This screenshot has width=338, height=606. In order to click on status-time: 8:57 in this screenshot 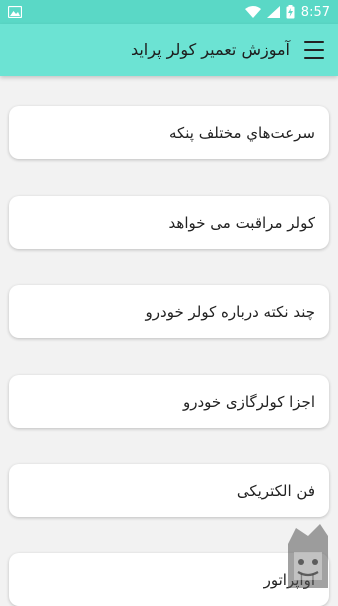, I will do `click(315, 12)`.